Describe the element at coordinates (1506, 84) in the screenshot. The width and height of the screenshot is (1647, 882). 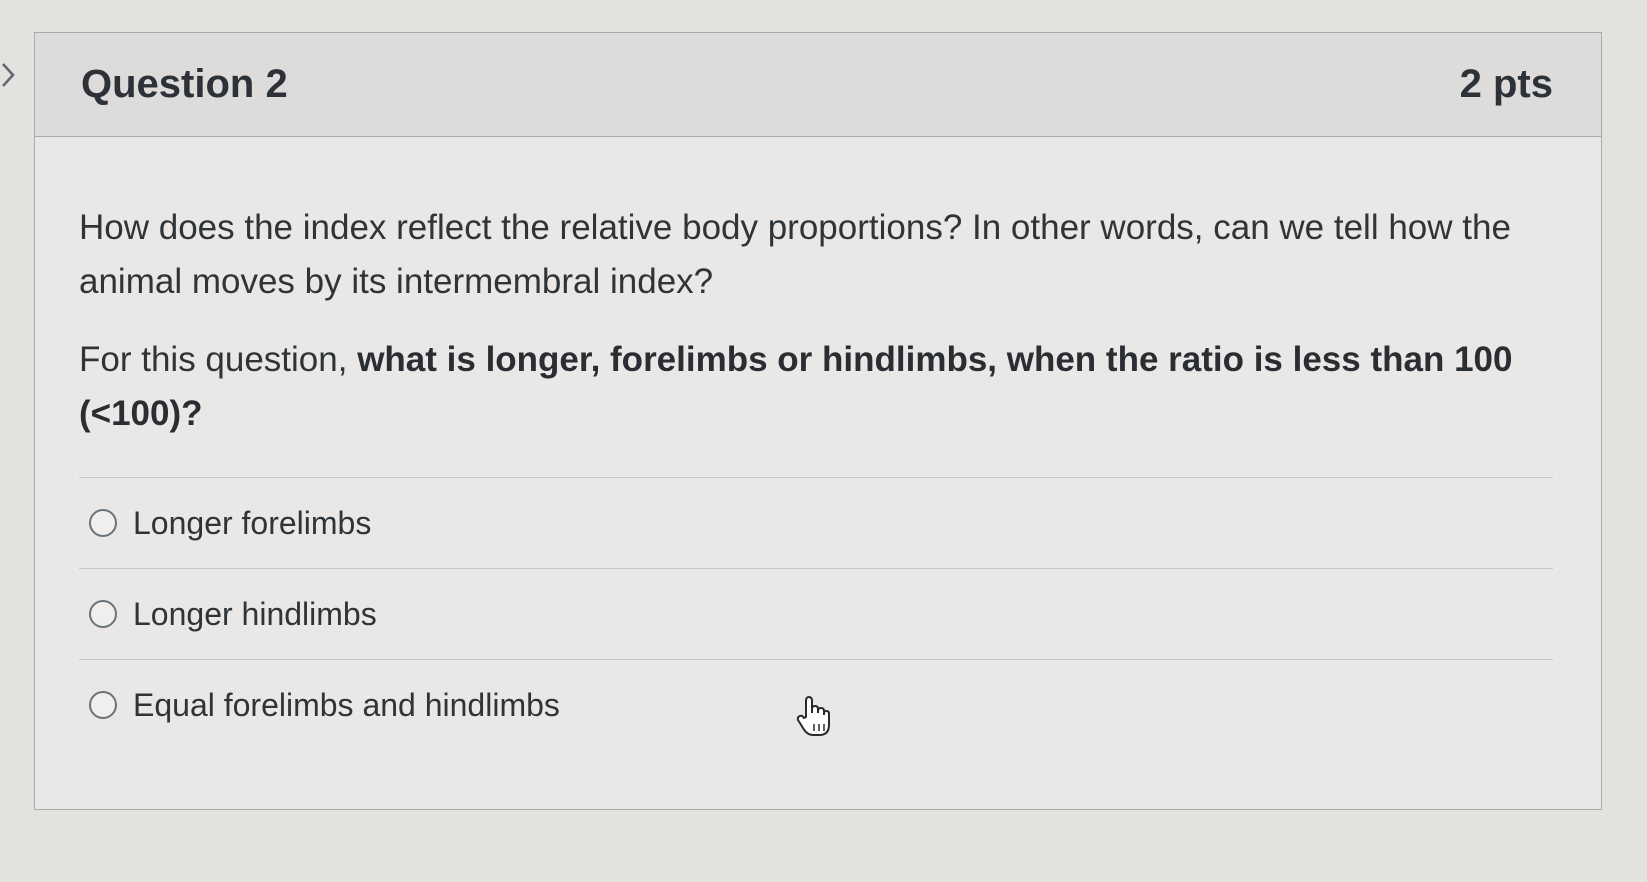
I see `question-points: 2 pts` at that location.